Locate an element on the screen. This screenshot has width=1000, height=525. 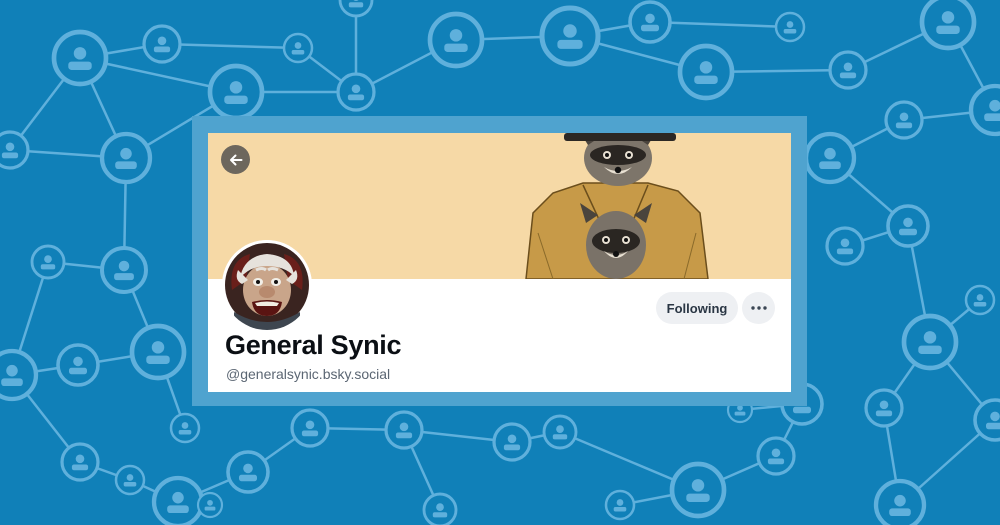
more-options-icon is located at coordinates (758, 308).